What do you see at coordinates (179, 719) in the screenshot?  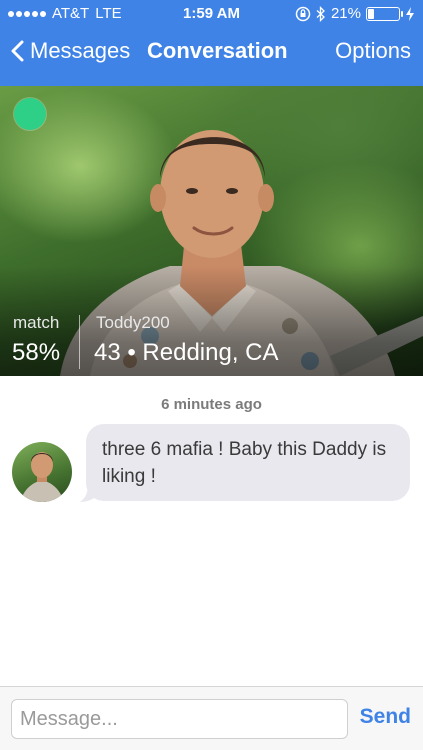 I see `message-input` at bounding box center [179, 719].